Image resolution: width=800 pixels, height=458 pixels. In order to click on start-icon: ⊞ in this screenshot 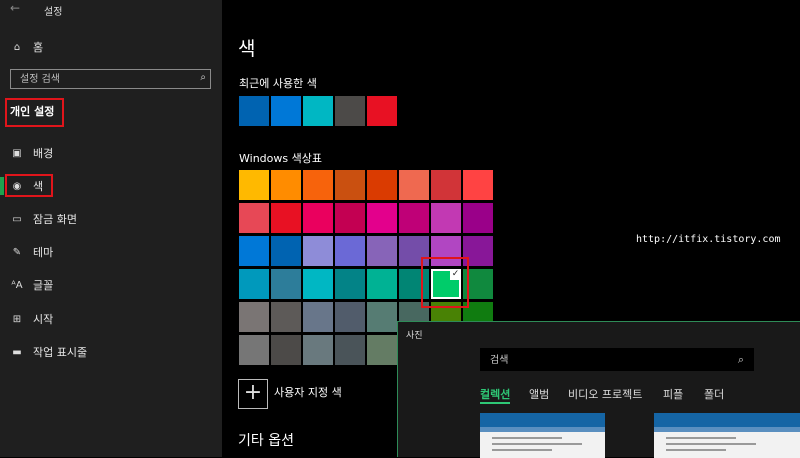, I will do `click(17, 319)`.